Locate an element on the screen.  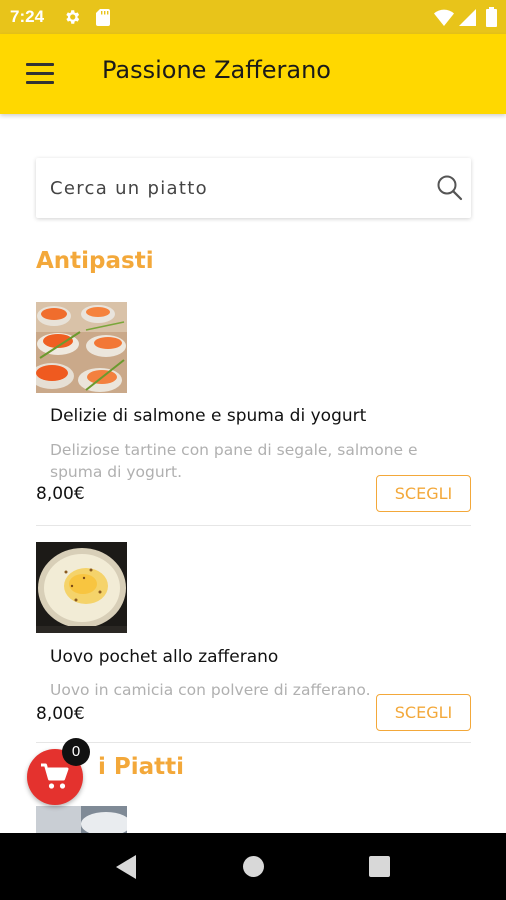
search-input is located at coordinates (235, 188).